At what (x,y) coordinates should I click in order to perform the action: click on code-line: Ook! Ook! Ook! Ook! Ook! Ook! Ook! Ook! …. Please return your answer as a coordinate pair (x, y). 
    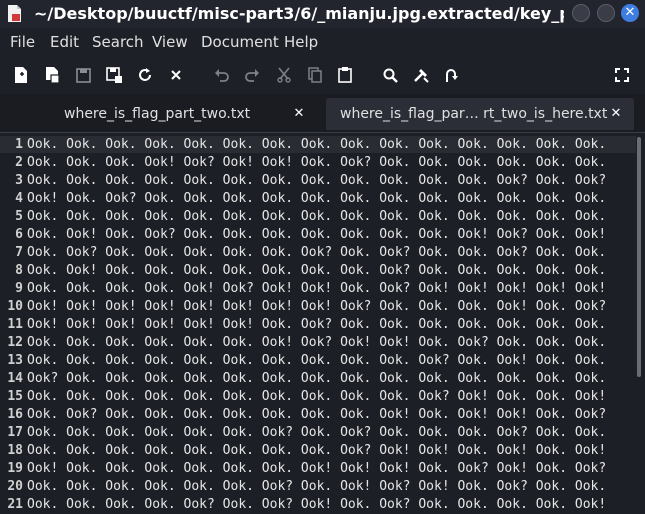
    Looking at the image, I should click on (316, 307).